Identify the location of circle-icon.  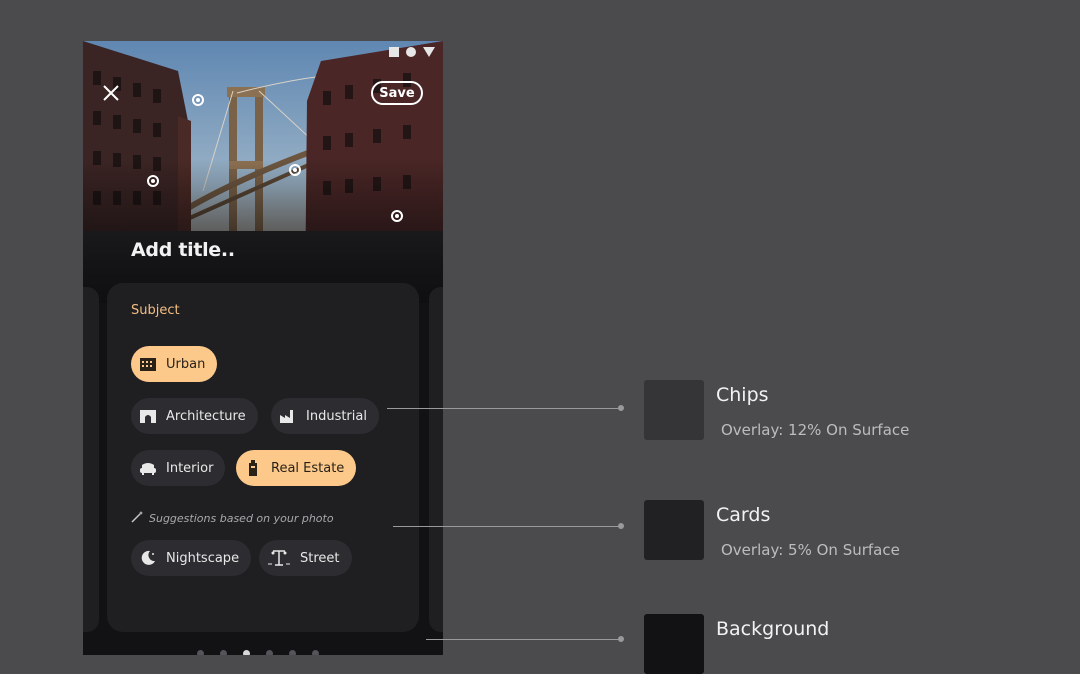
(411, 52).